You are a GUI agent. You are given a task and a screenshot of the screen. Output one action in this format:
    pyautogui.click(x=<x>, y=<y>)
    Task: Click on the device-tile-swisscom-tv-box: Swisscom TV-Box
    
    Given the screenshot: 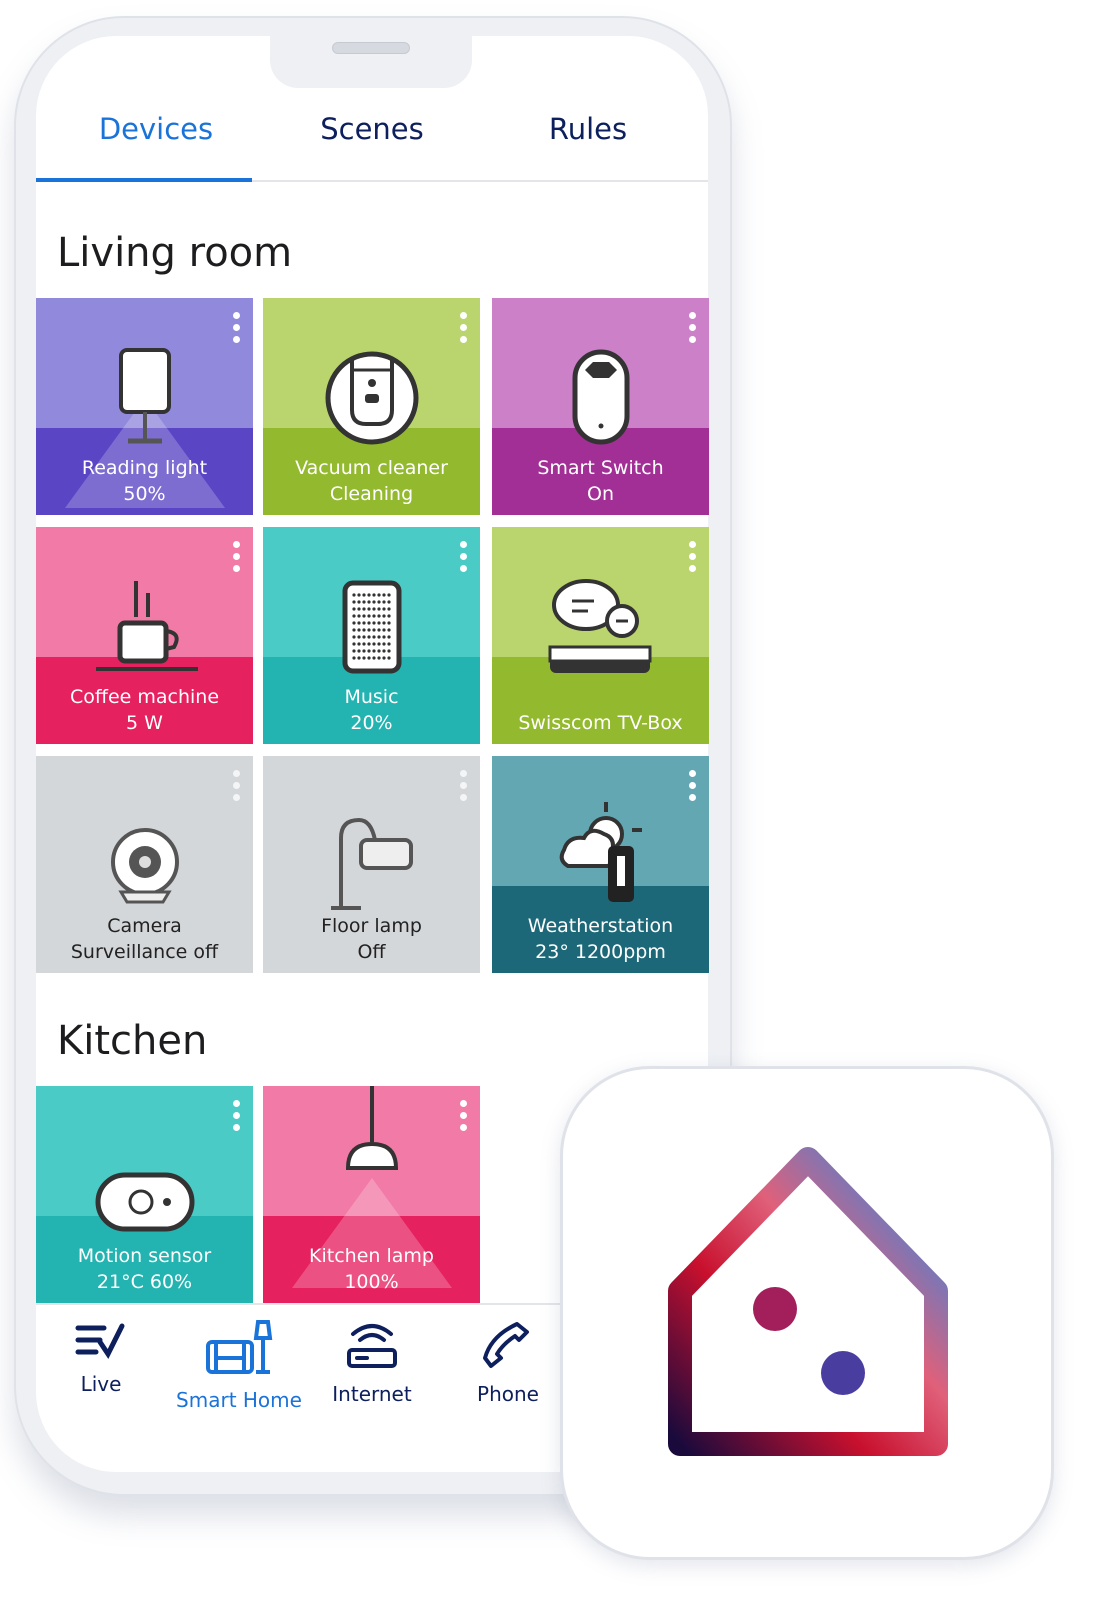 What is the action you would take?
    pyautogui.click(x=600, y=635)
    